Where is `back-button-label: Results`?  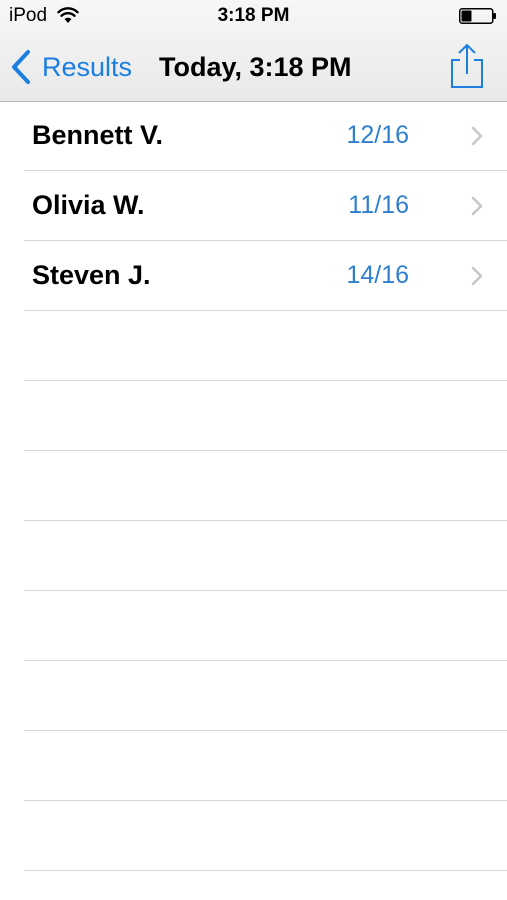 back-button-label: Results is located at coordinates (87, 67).